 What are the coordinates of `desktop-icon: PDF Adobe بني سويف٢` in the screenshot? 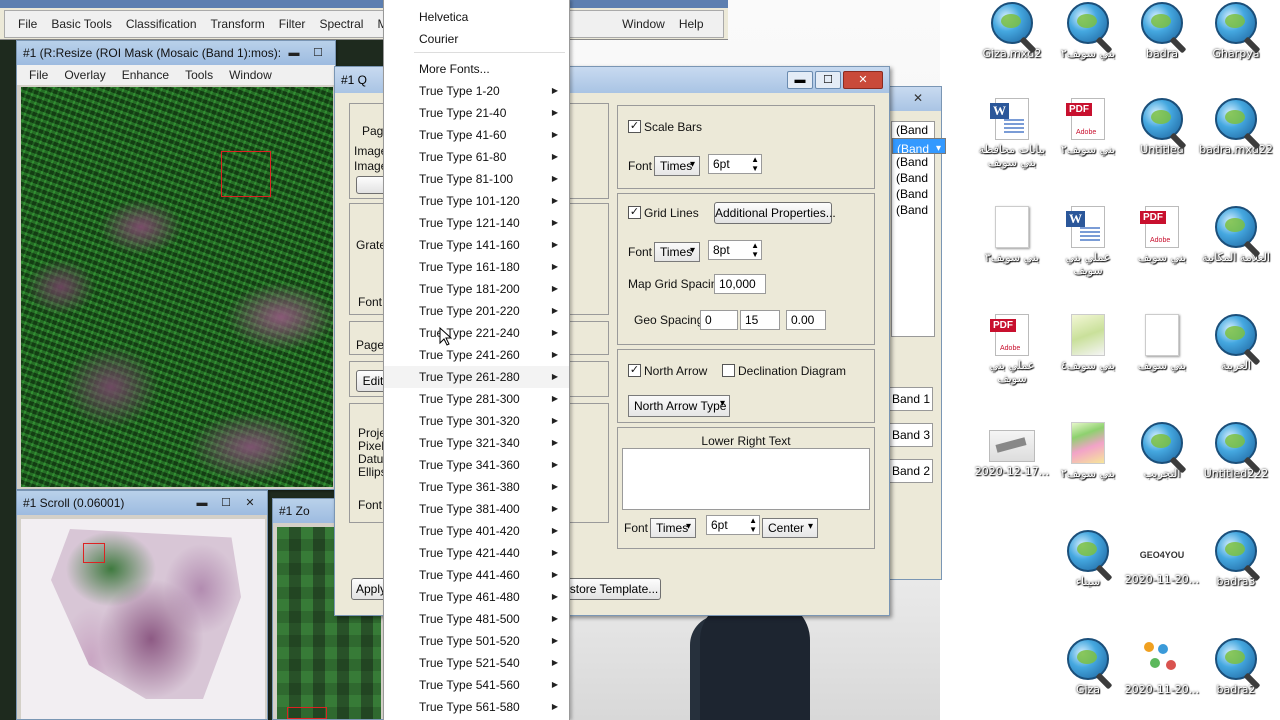 It's located at (1088, 127).